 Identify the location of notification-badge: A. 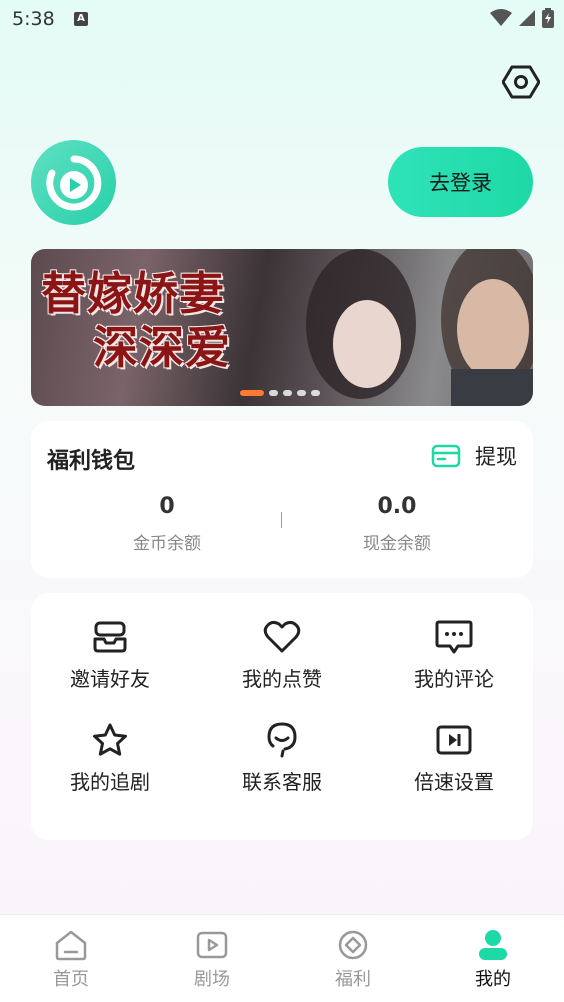
(81, 19).